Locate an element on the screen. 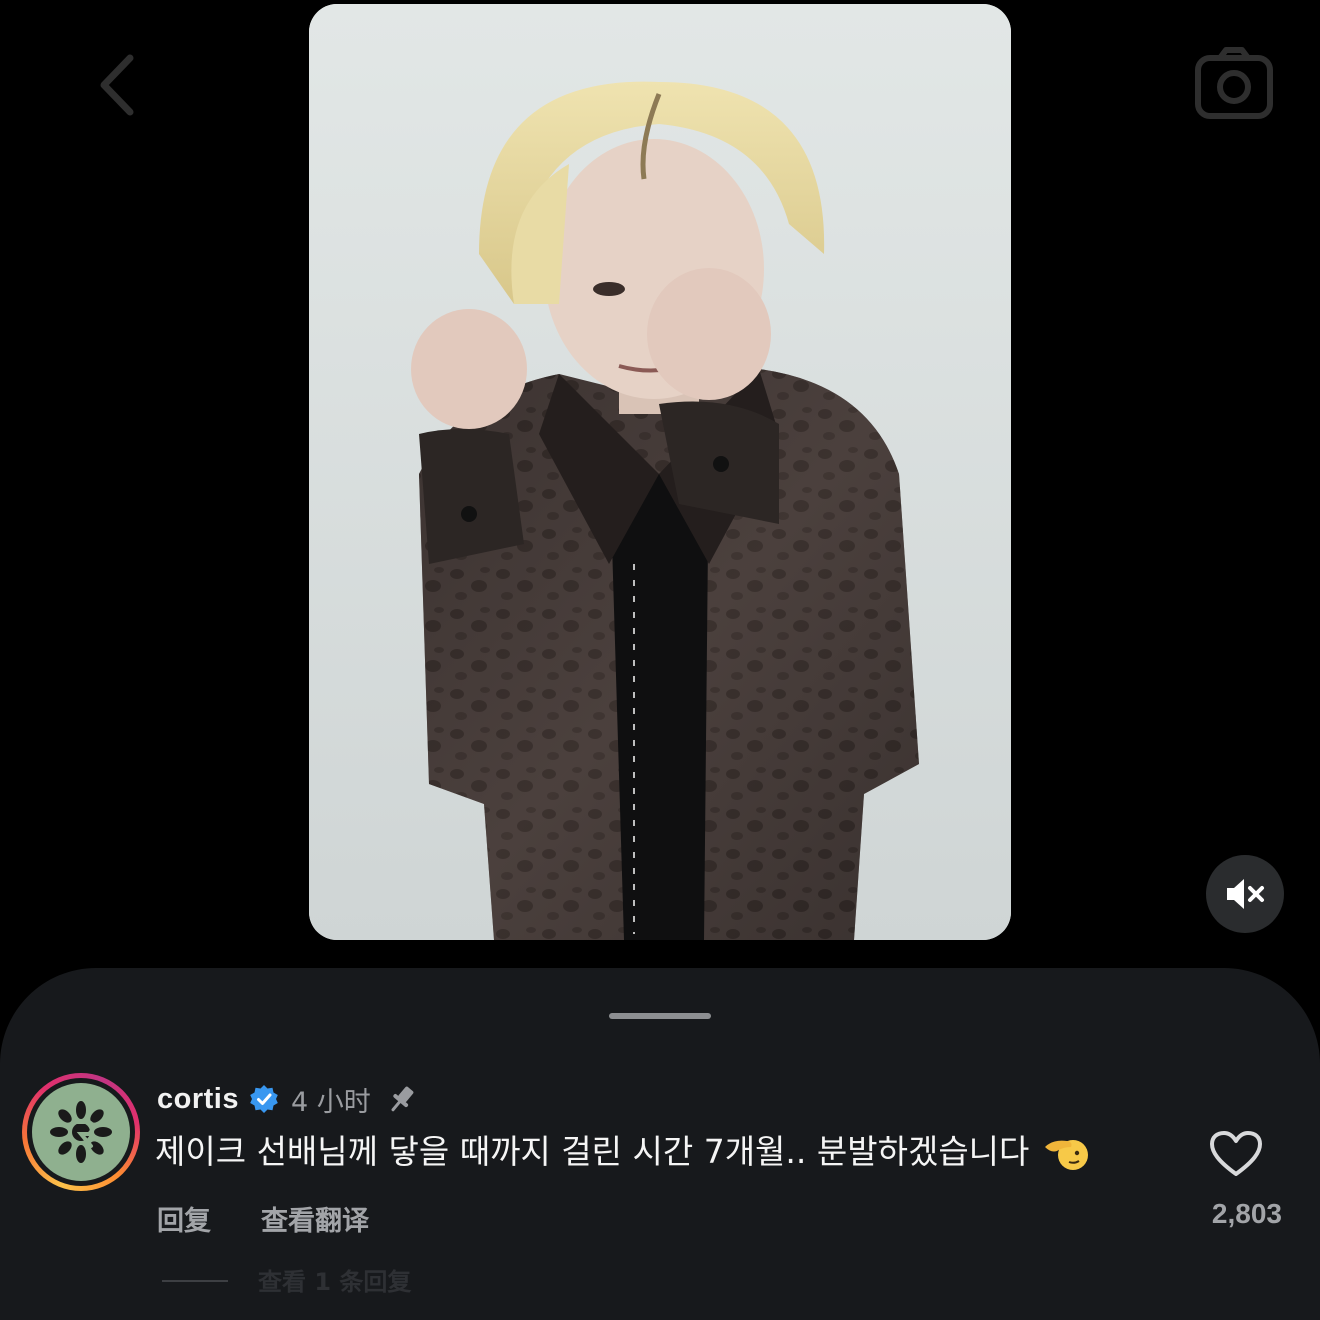 The width and height of the screenshot is (1320, 1320). comment-body: 제이크 선배님께 닿을 때까지 걸린 시간 7개월.. 분발하겠습니다 is located at coordinates (622, 1152).